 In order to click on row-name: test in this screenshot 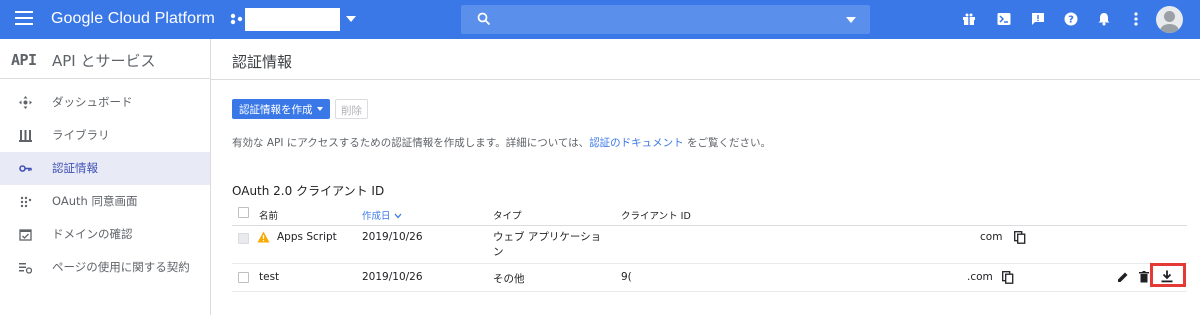, I will do `click(269, 277)`.